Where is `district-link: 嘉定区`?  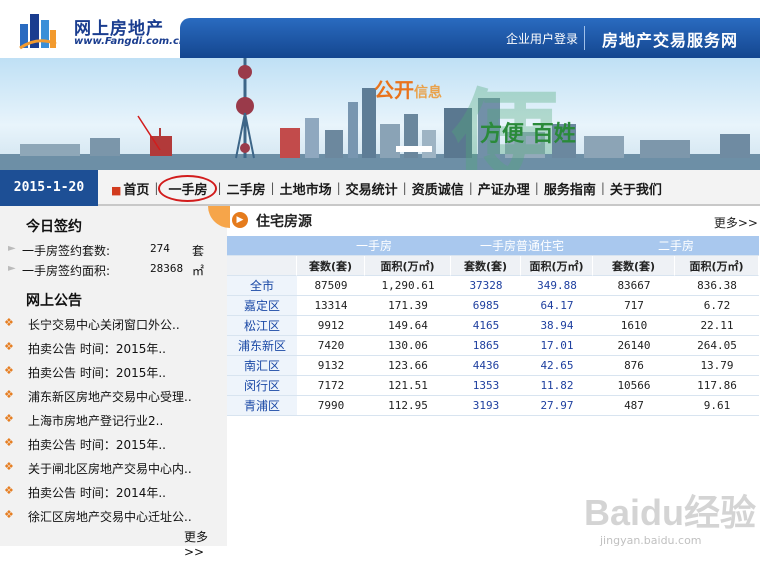 district-link: 嘉定区 is located at coordinates (262, 306).